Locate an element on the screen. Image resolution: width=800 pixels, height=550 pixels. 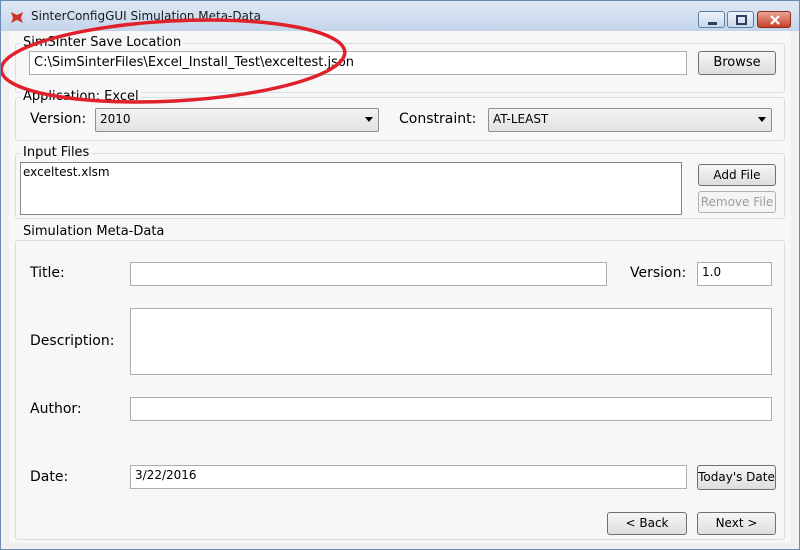
description-label: Description: is located at coordinates (72, 341).